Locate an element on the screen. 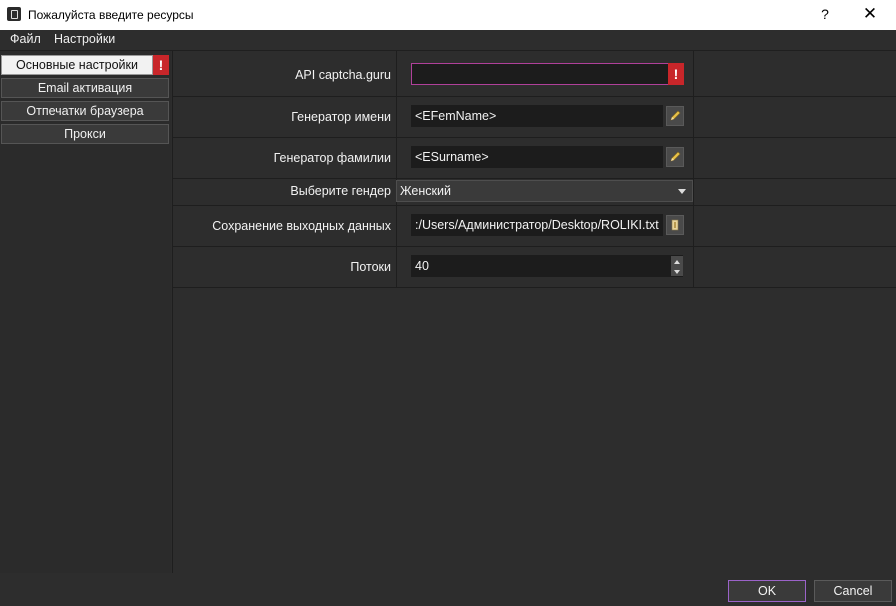 The width and height of the screenshot is (896, 606). api-captcha-input is located at coordinates (540, 74).